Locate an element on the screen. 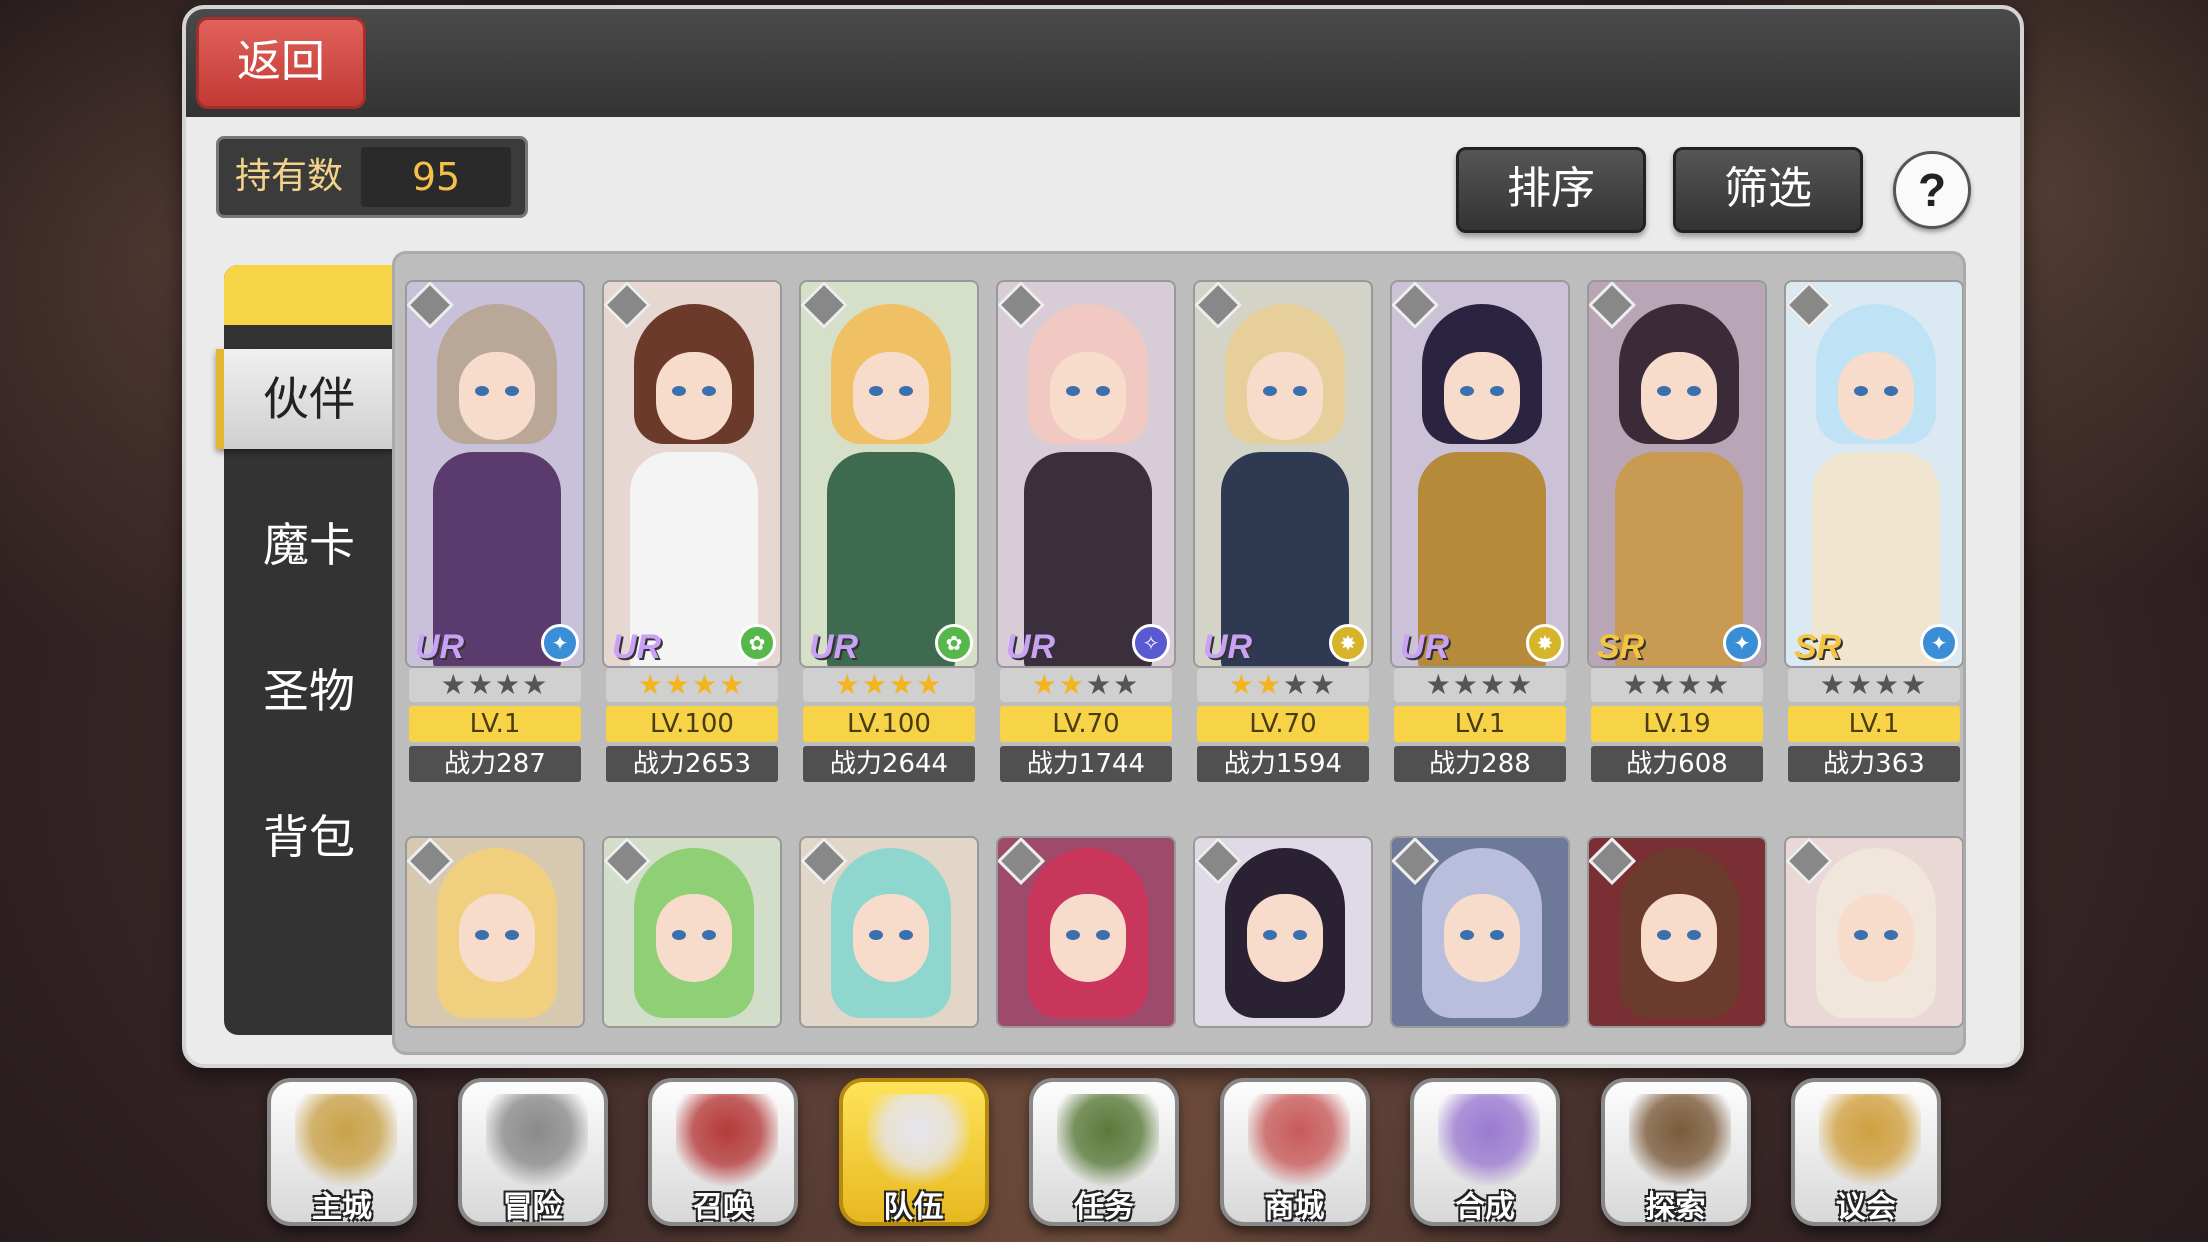  character-card: UR ✧ ★★★★ LV.70 战力1744 is located at coordinates (1086, 531).